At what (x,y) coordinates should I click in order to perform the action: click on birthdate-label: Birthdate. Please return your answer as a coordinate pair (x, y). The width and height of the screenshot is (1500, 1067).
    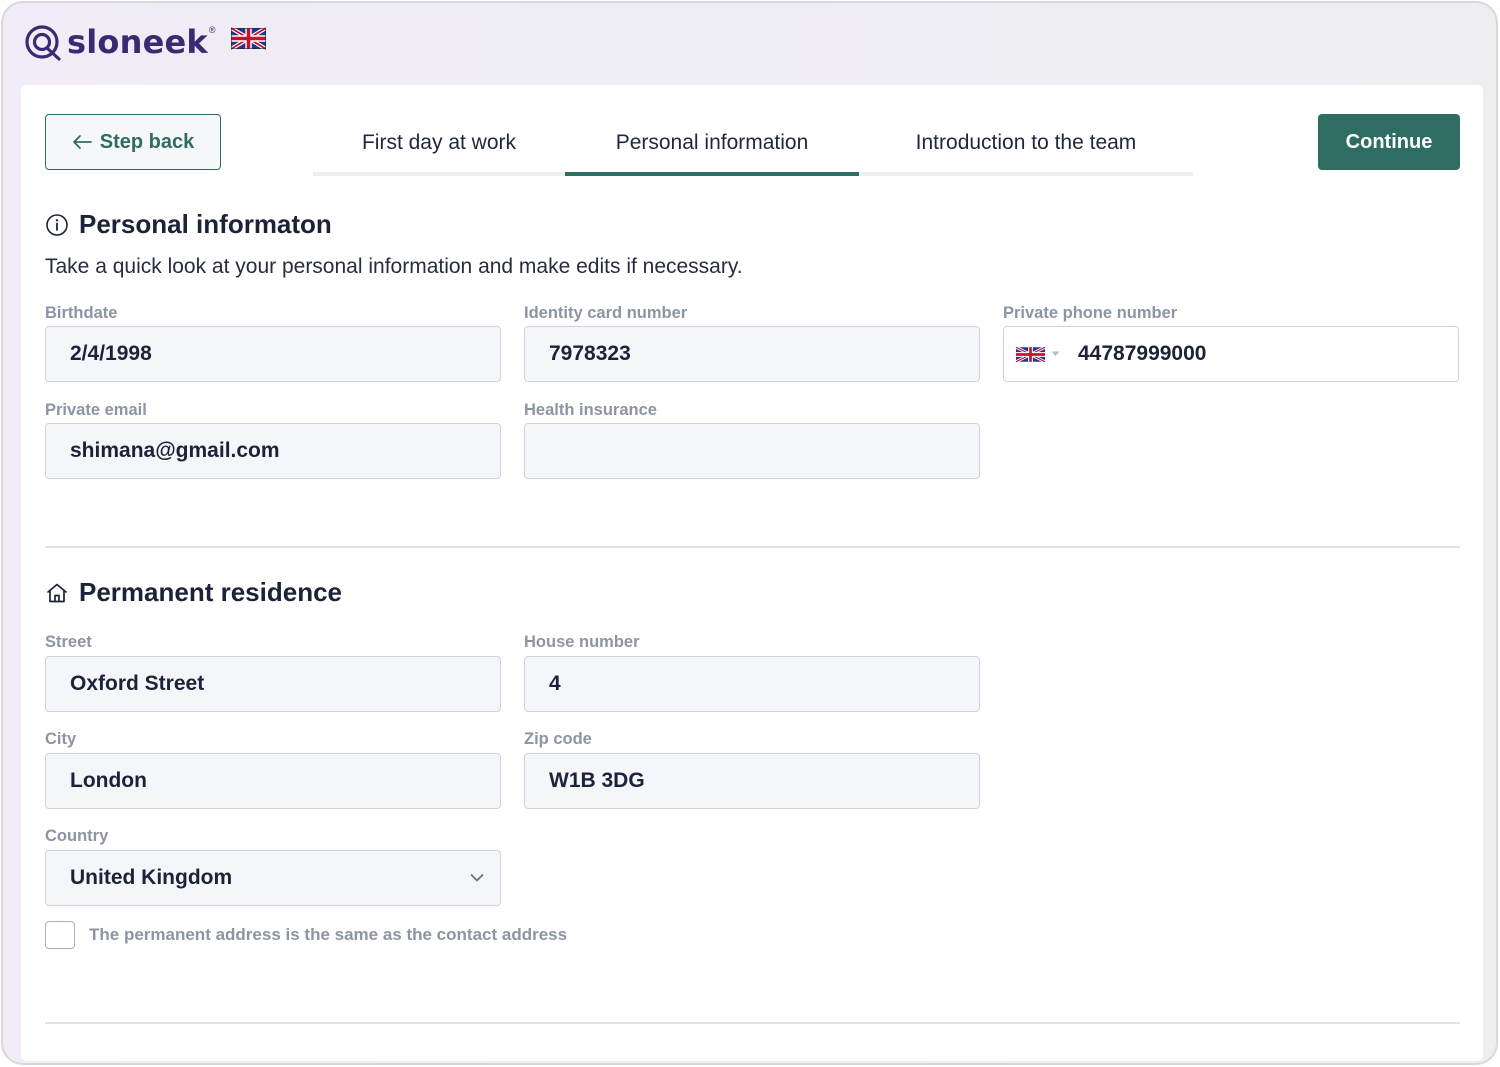
    Looking at the image, I should click on (81, 313).